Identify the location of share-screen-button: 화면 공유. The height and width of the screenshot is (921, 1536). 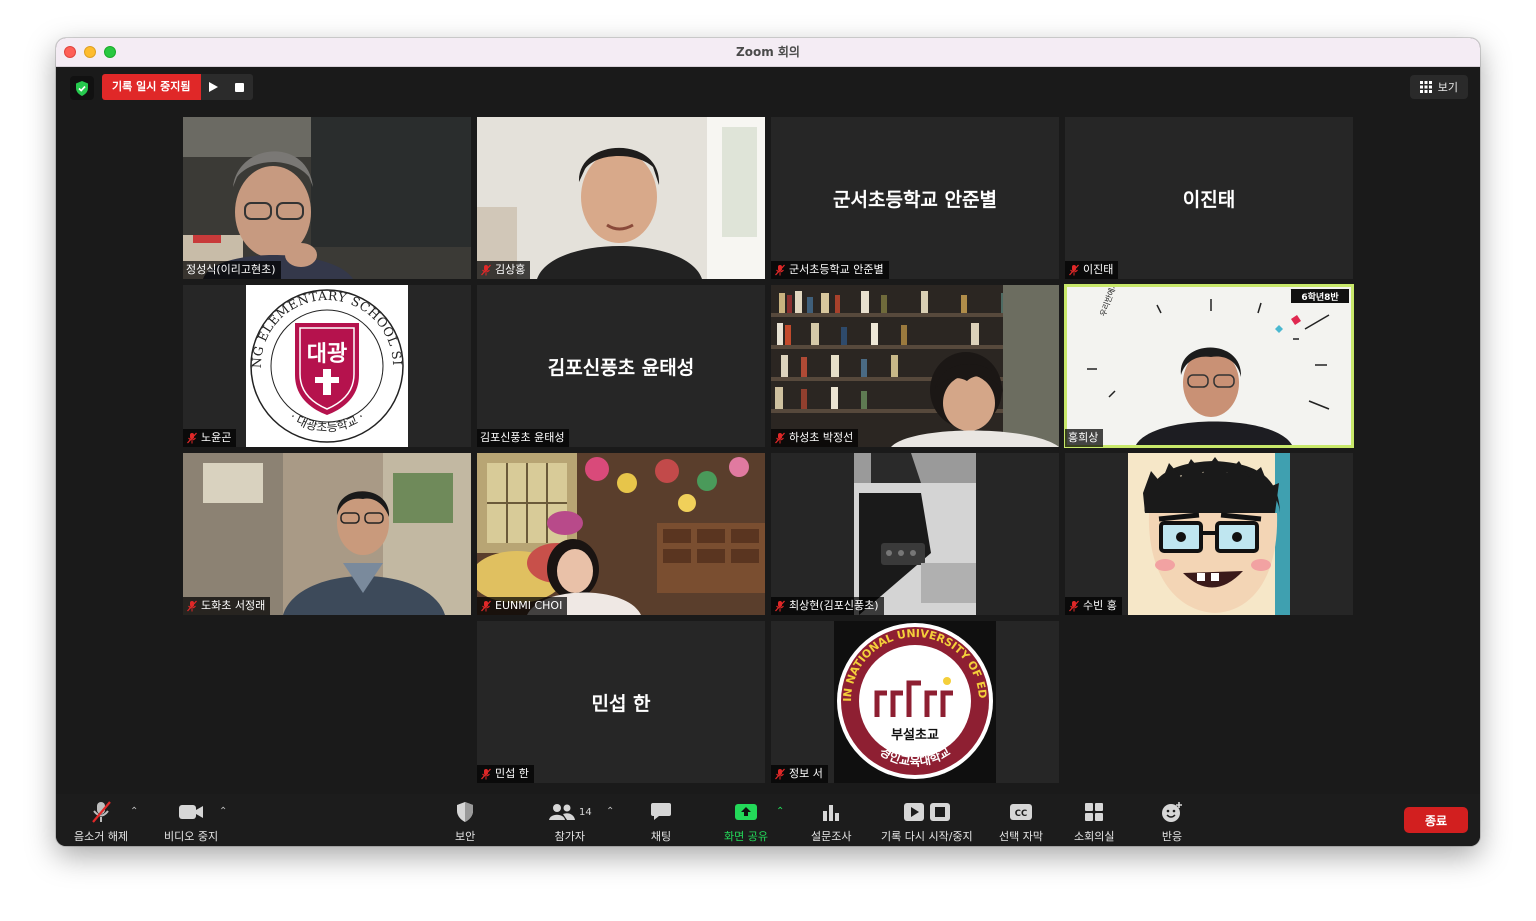
(746, 822).